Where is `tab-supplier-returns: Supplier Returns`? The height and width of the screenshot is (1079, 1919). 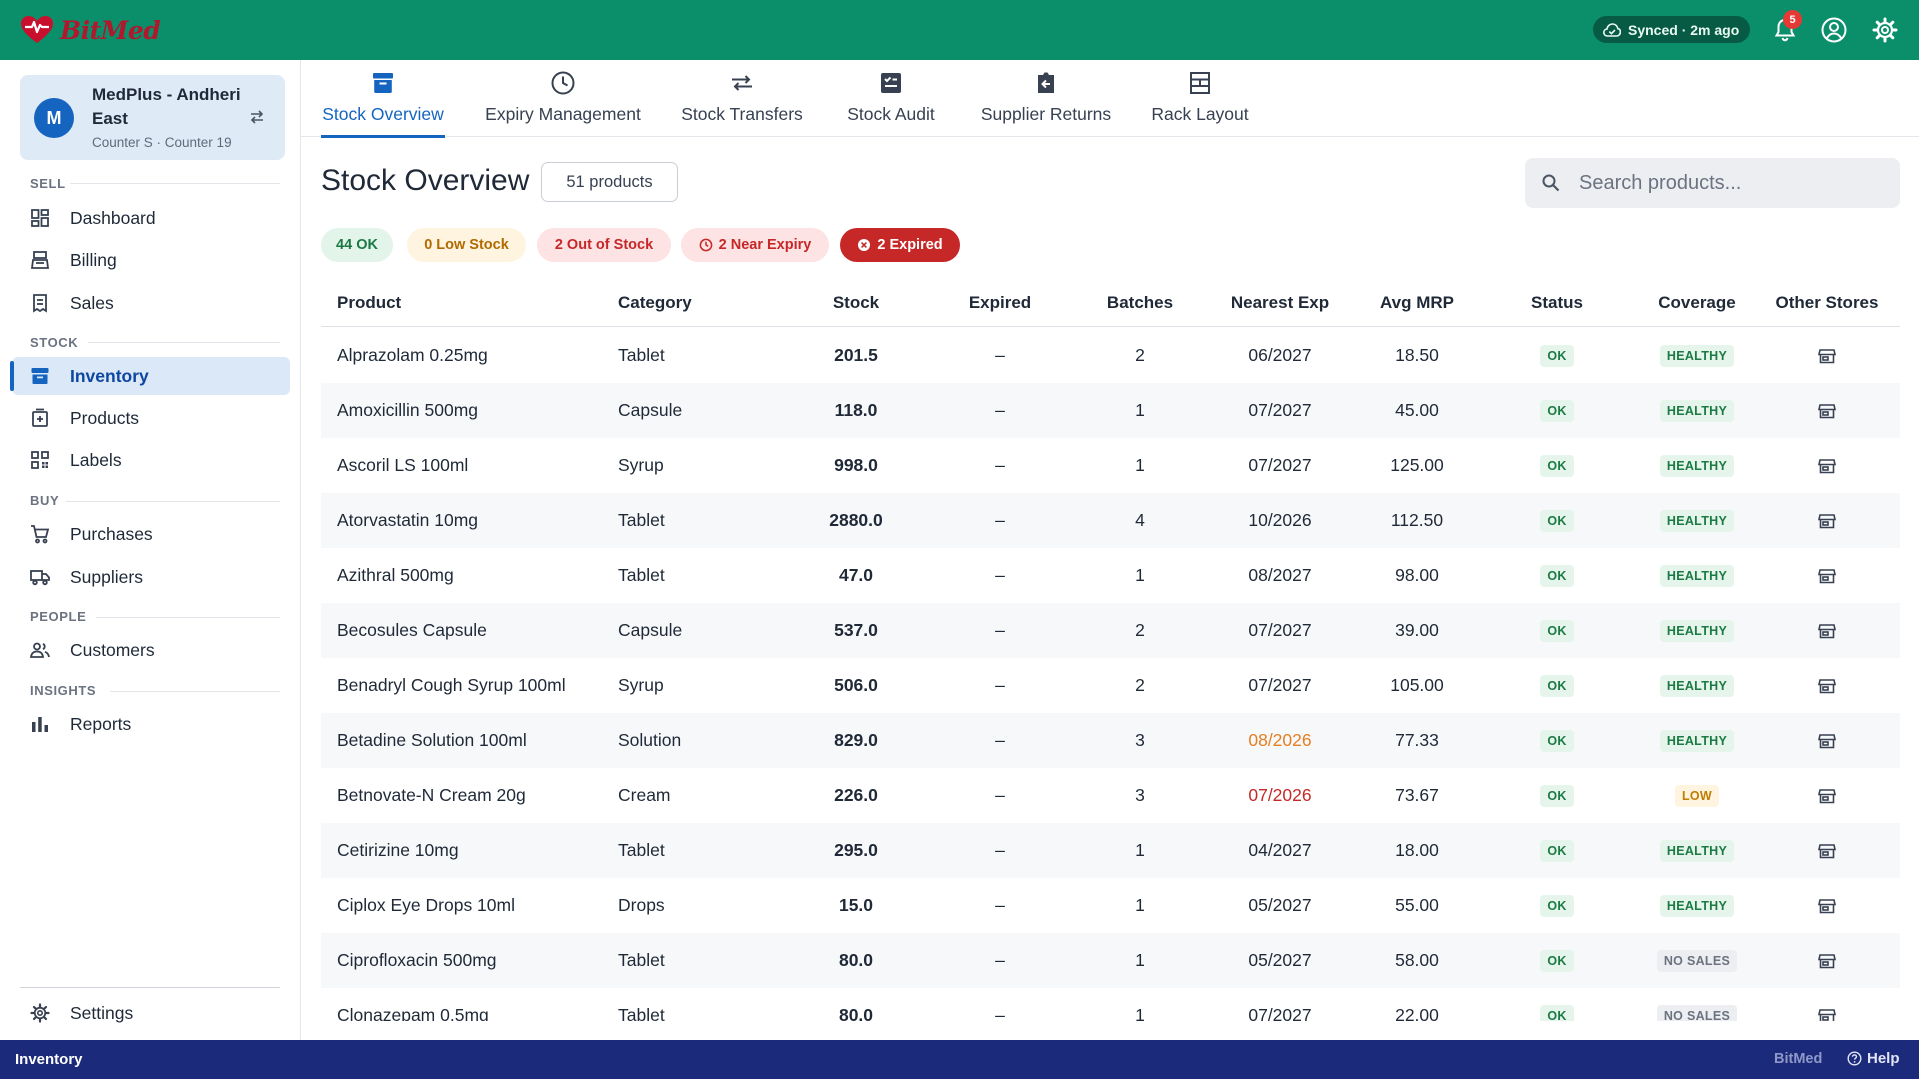 tab-supplier-returns: Supplier Returns is located at coordinates (1046, 98).